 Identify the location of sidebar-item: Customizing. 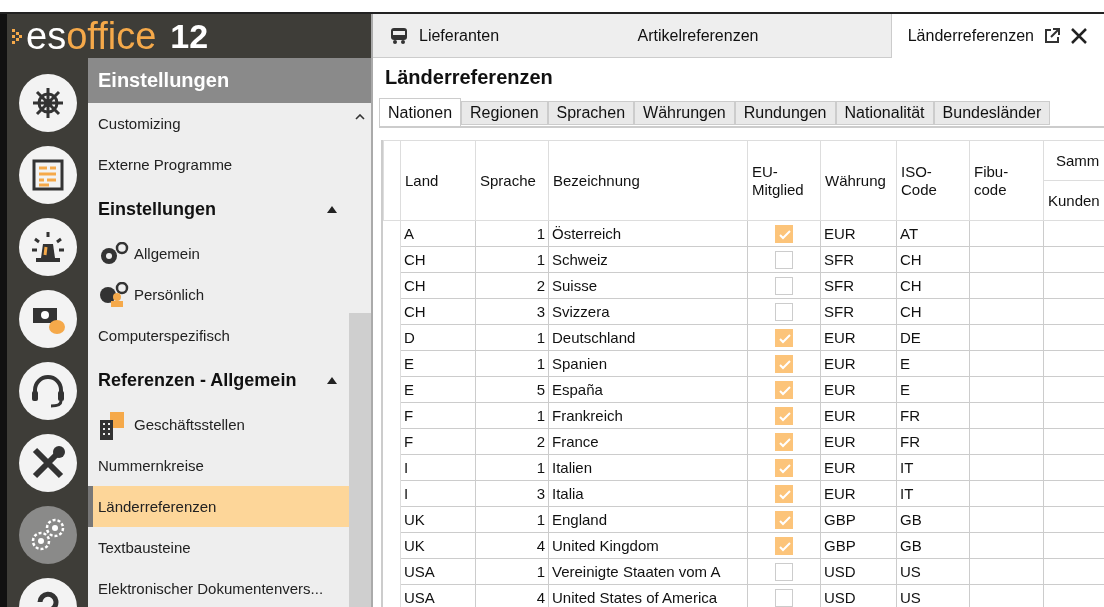
(139, 123).